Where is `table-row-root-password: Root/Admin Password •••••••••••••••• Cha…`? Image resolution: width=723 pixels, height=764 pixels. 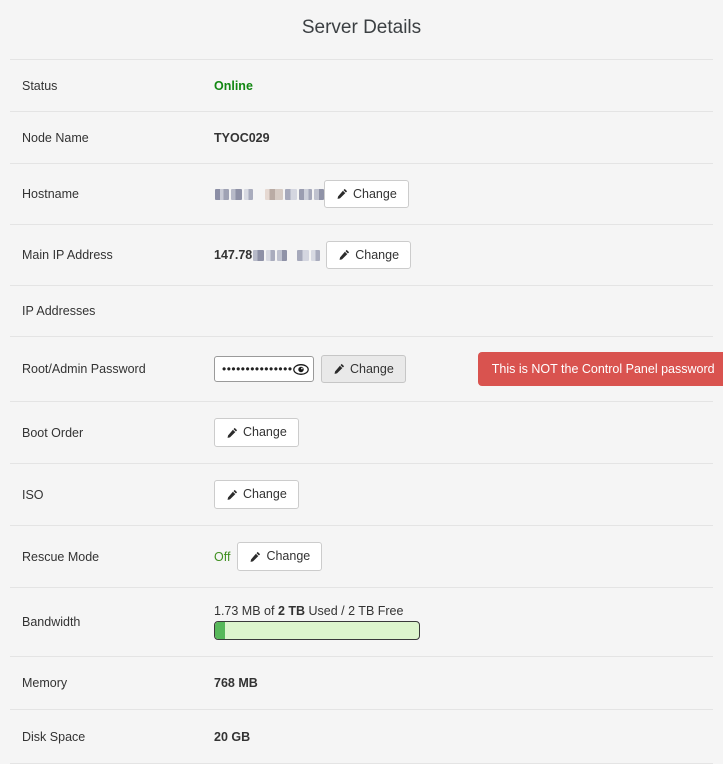
table-row-root-password: Root/Admin Password •••••••••••••••• Cha… is located at coordinates (366, 369).